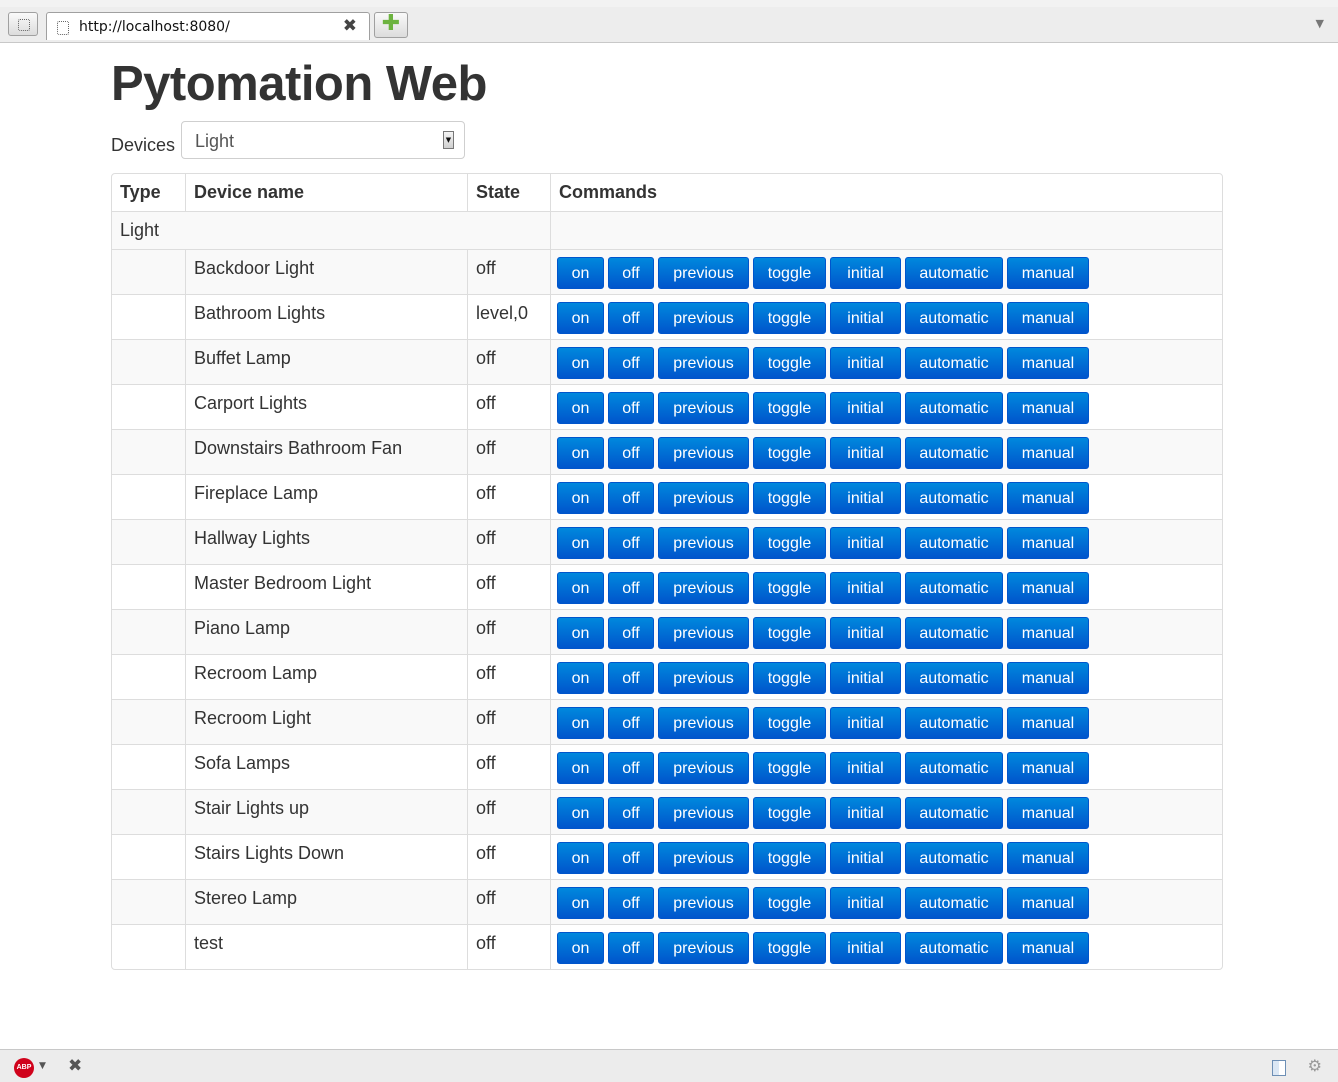 The height and width of the screenshot is (1082, 1338). I want to click on select-arrow-icon: ▼, so click(448, 140).